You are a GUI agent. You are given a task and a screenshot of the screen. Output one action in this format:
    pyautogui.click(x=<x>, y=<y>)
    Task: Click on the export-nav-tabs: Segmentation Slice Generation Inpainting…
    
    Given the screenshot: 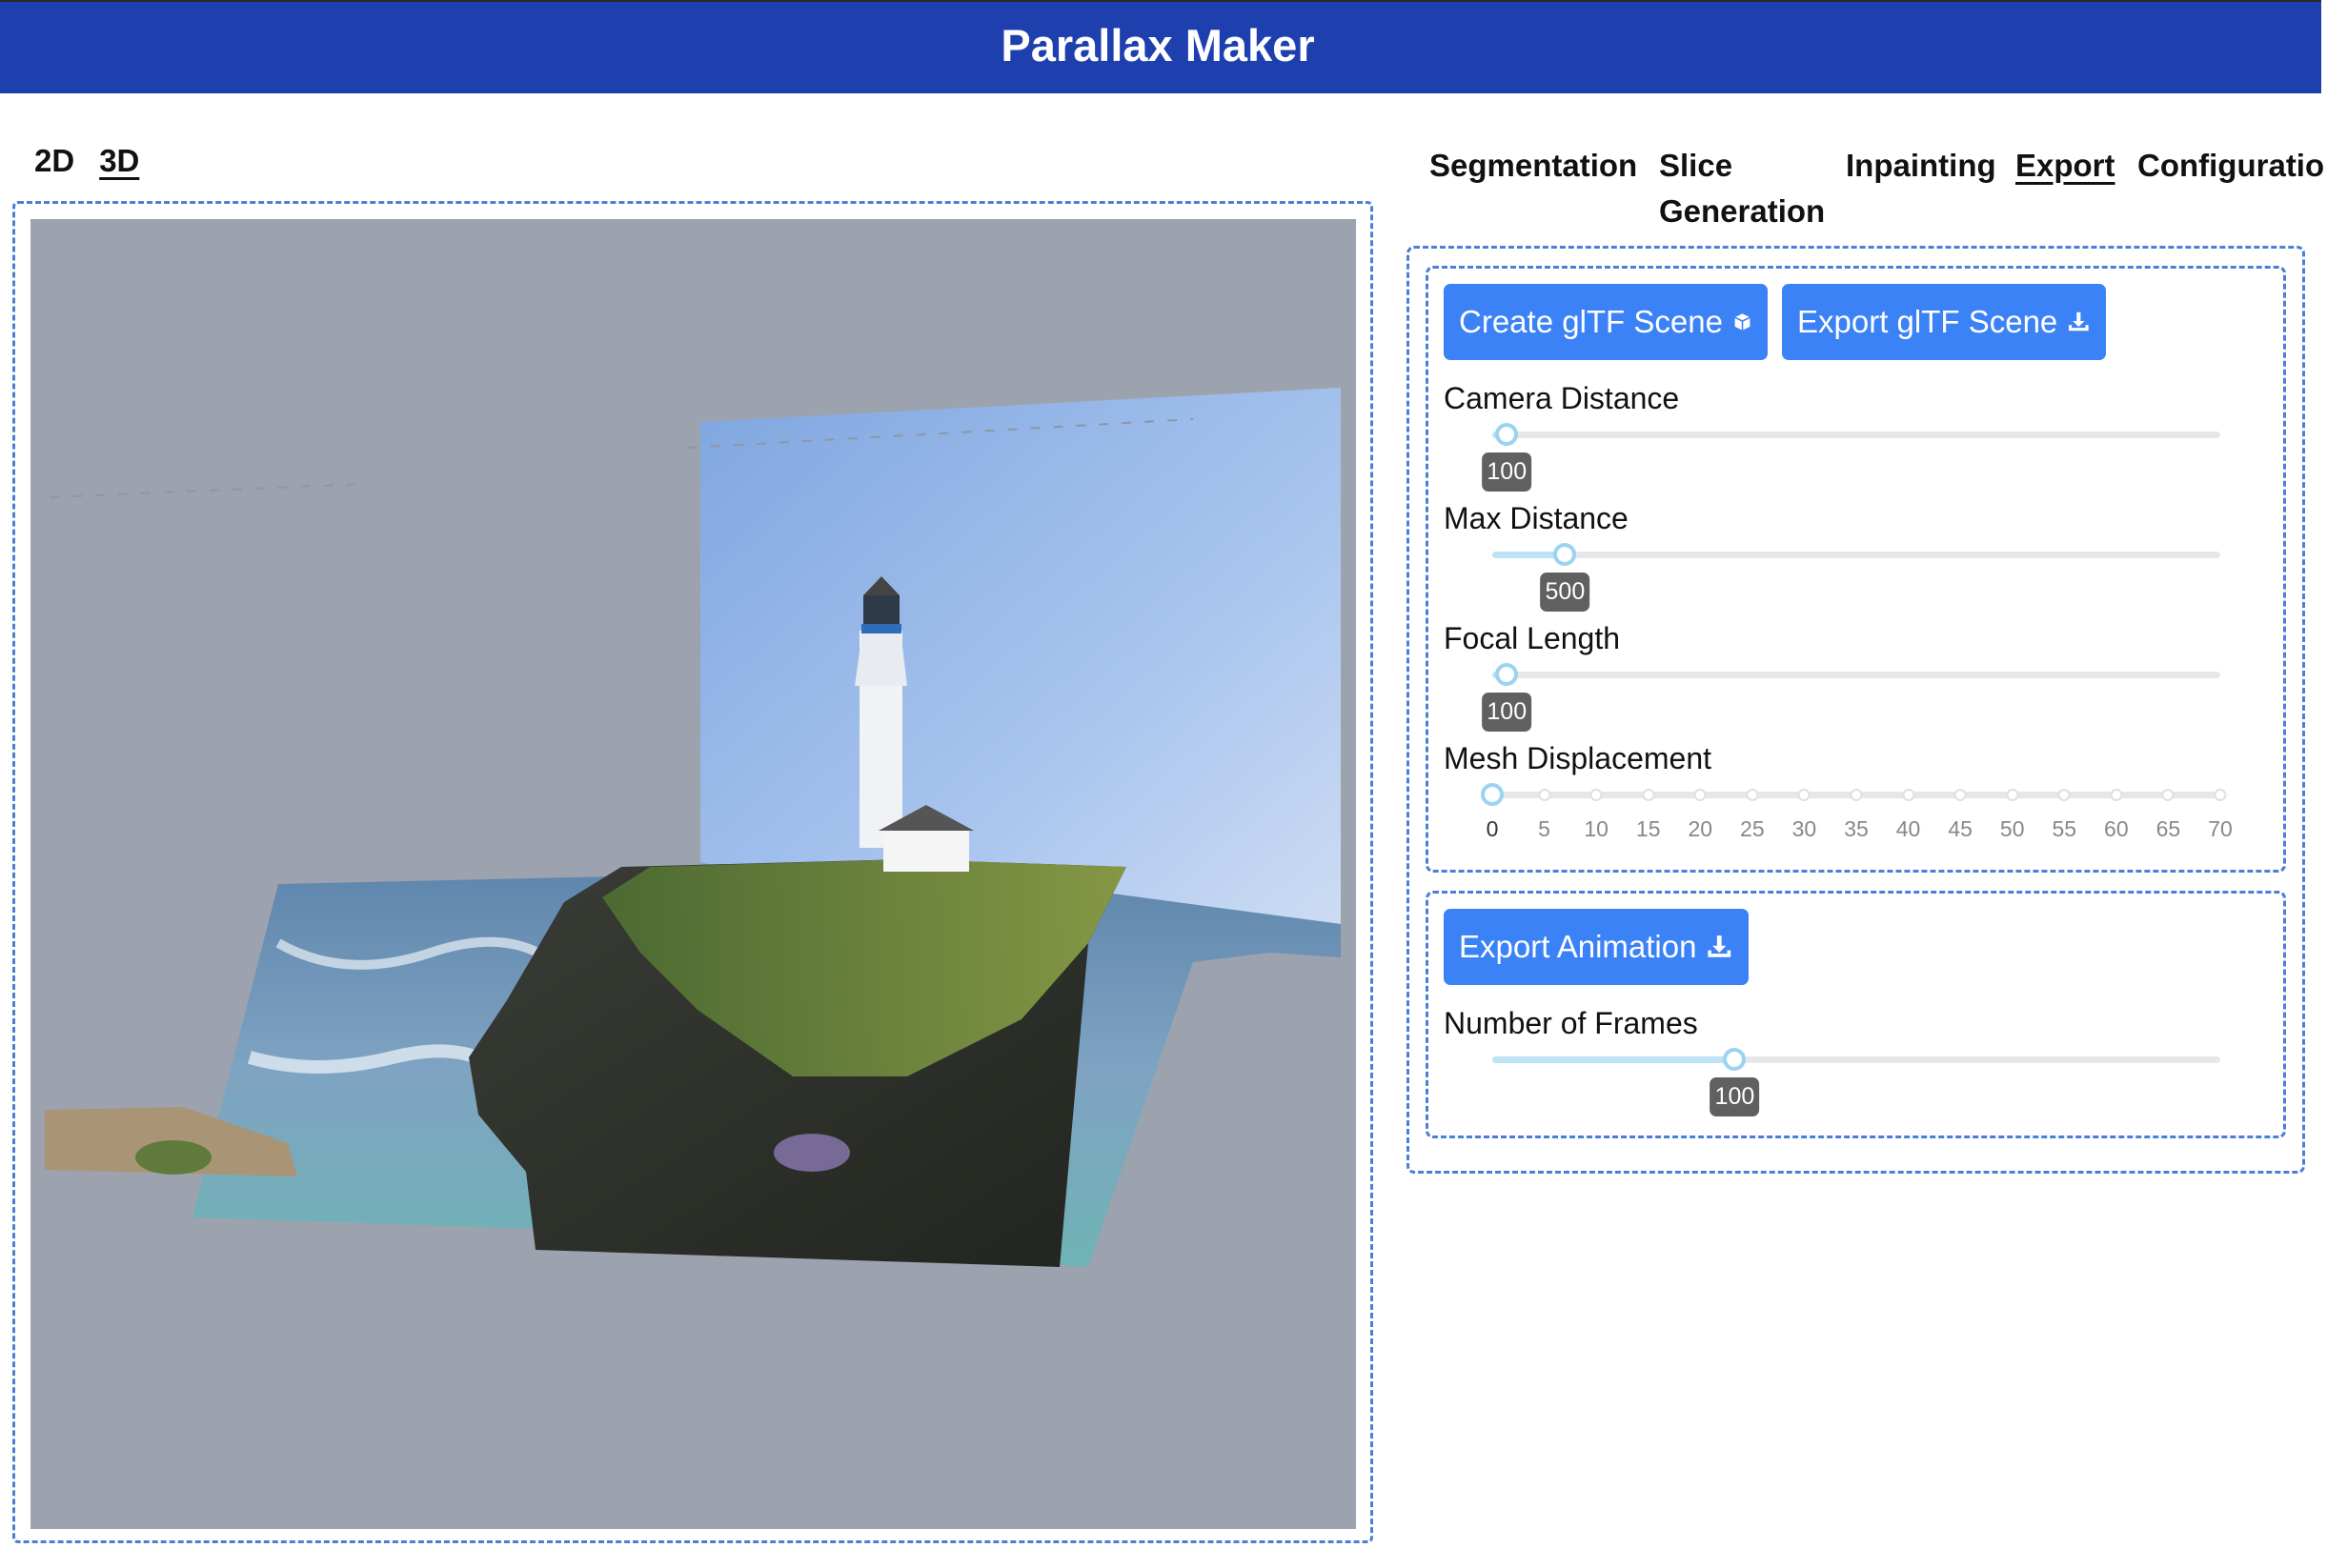 What is the action you would take?
    pyautogui.click(x=1878, y=190)
    